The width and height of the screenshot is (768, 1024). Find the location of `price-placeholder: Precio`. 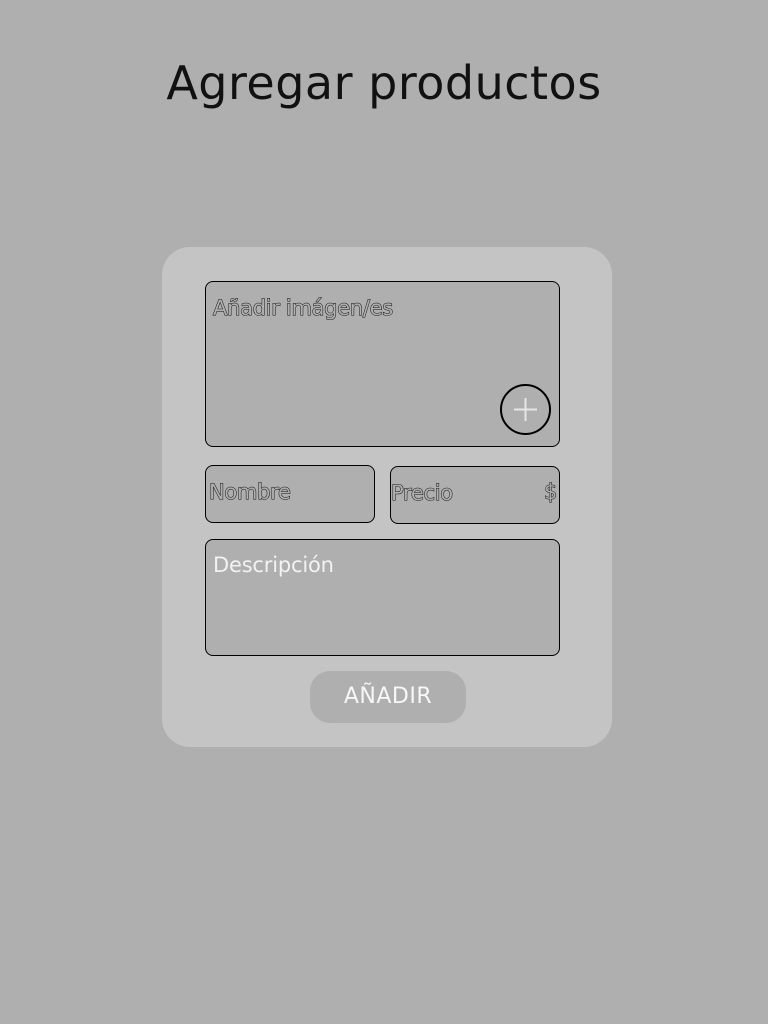

price-placeholder: Precio is located at coordinates (422, 493).